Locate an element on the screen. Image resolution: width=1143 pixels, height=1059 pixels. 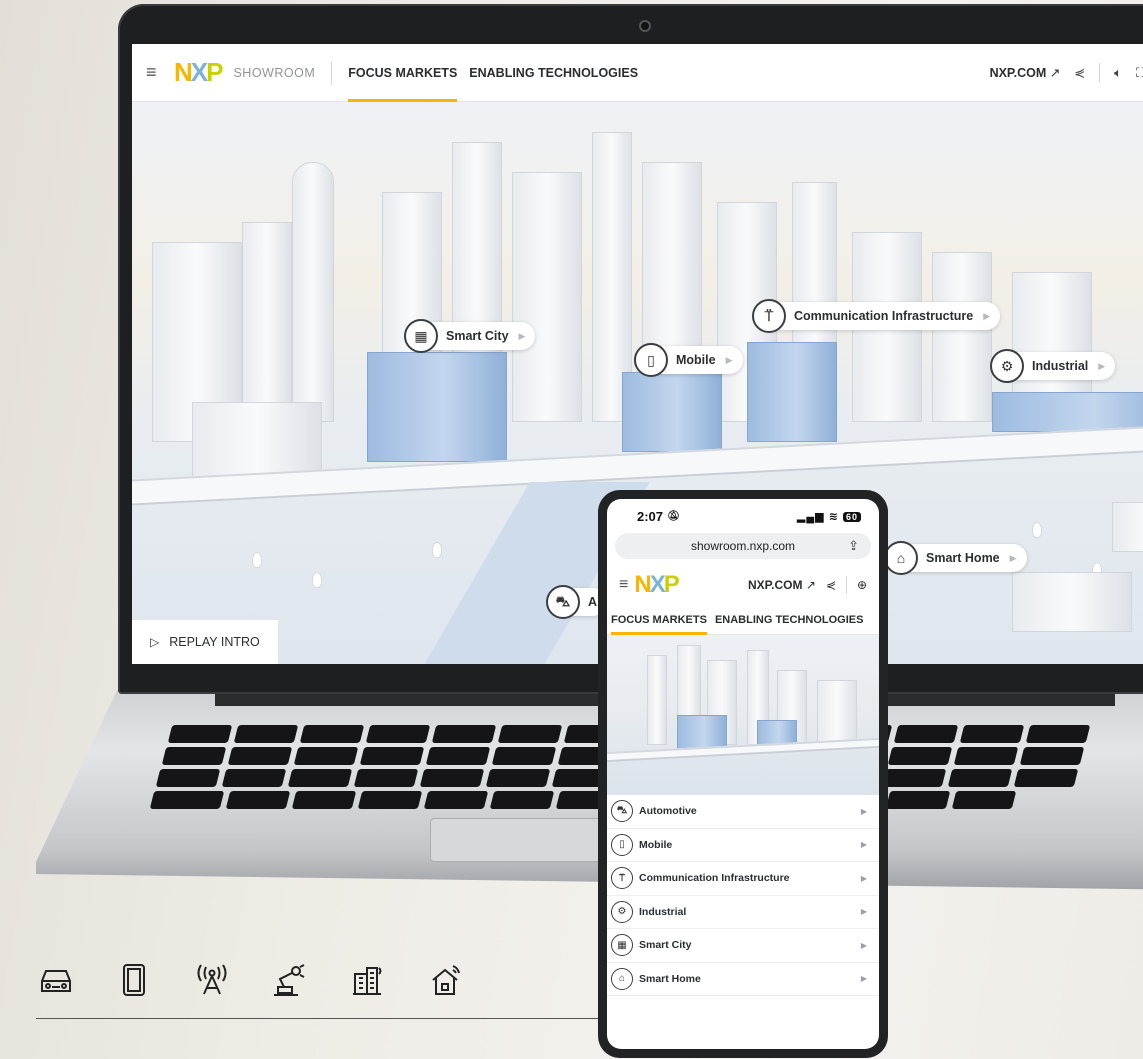
showroom-label: SHOWROOM is located at coordinates (283, 72).